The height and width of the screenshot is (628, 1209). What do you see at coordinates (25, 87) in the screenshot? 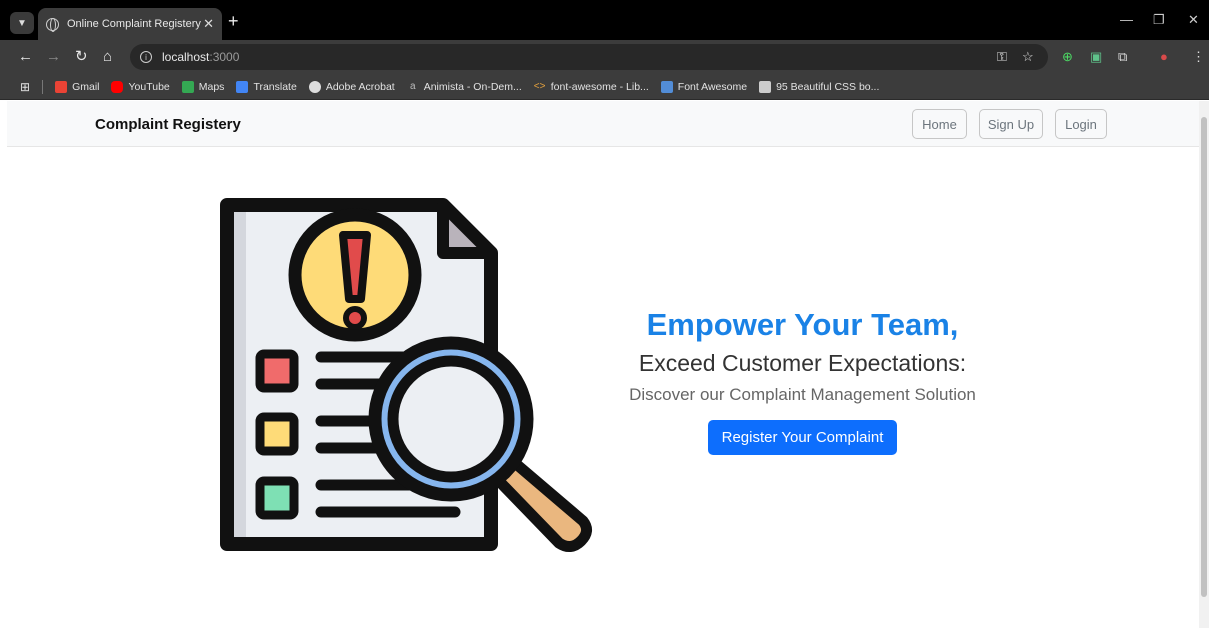
I see `apps-grid-icon: ⊞` at bounding box center [25, 87].